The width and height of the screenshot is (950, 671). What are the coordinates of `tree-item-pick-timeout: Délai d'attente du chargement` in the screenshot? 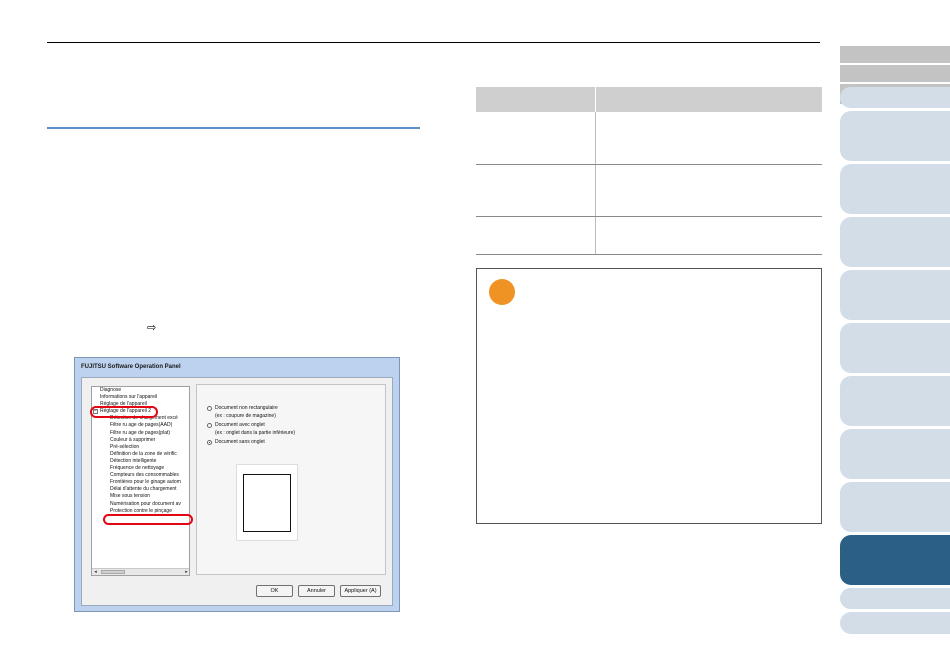 It's located at (140, 489).